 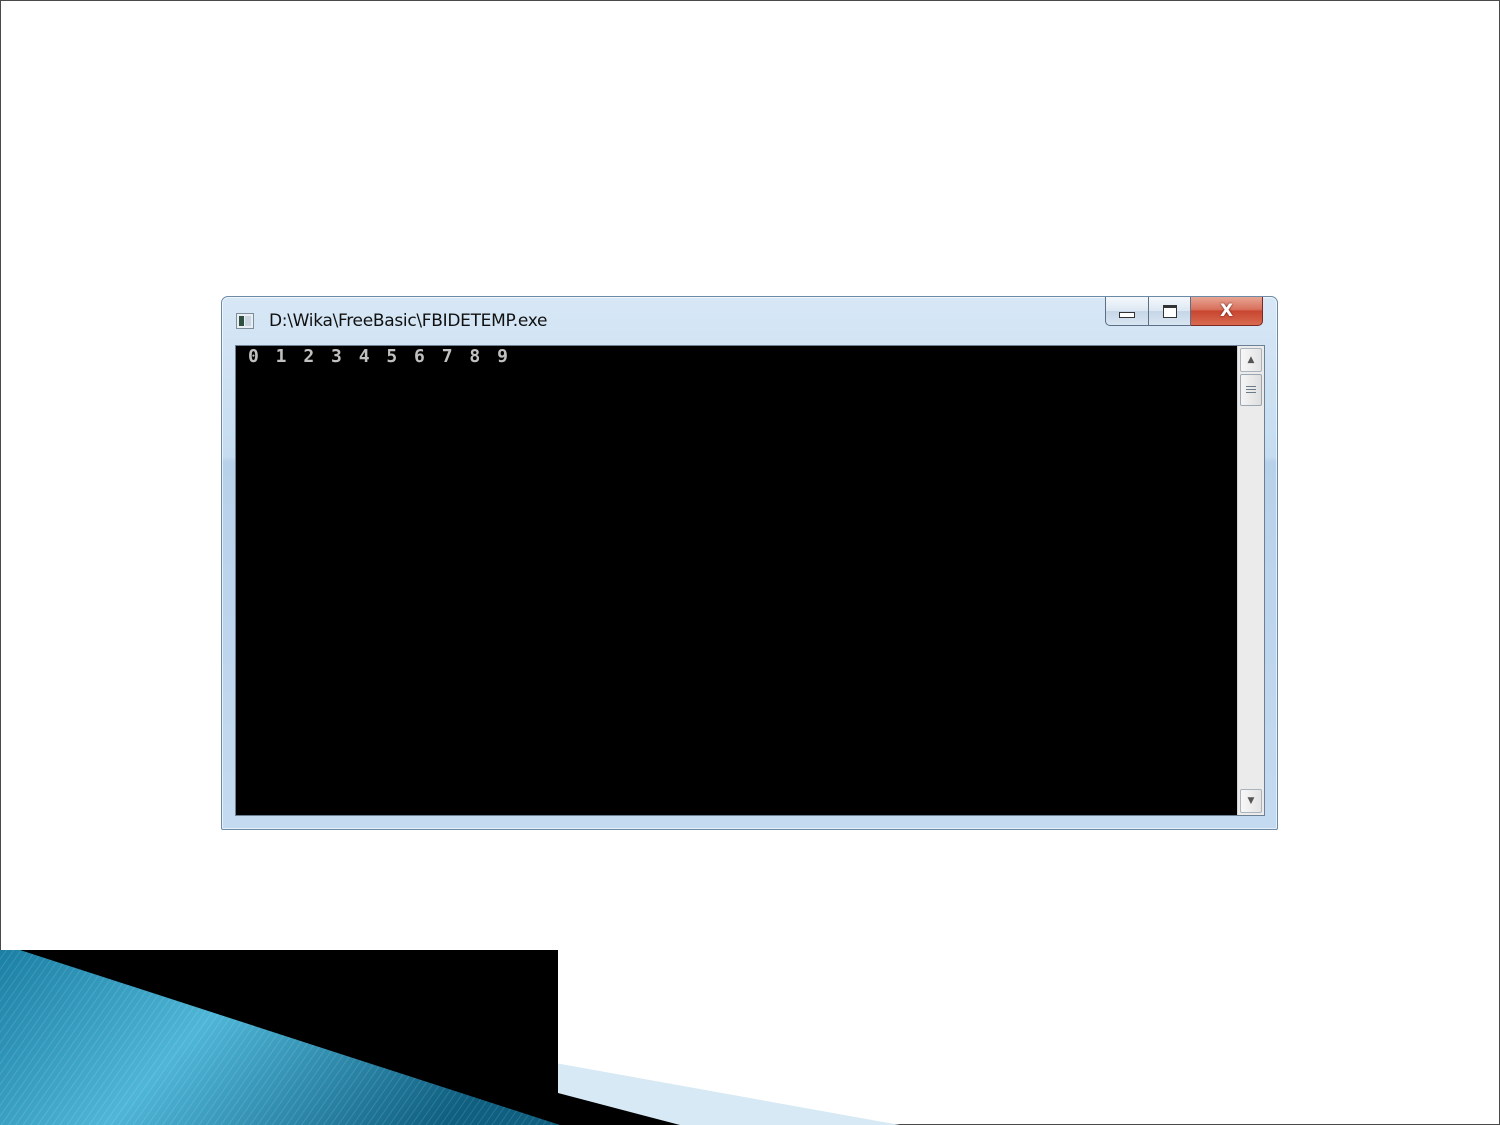 I want to click on close-icon: X, so click(x=1226, y=311).